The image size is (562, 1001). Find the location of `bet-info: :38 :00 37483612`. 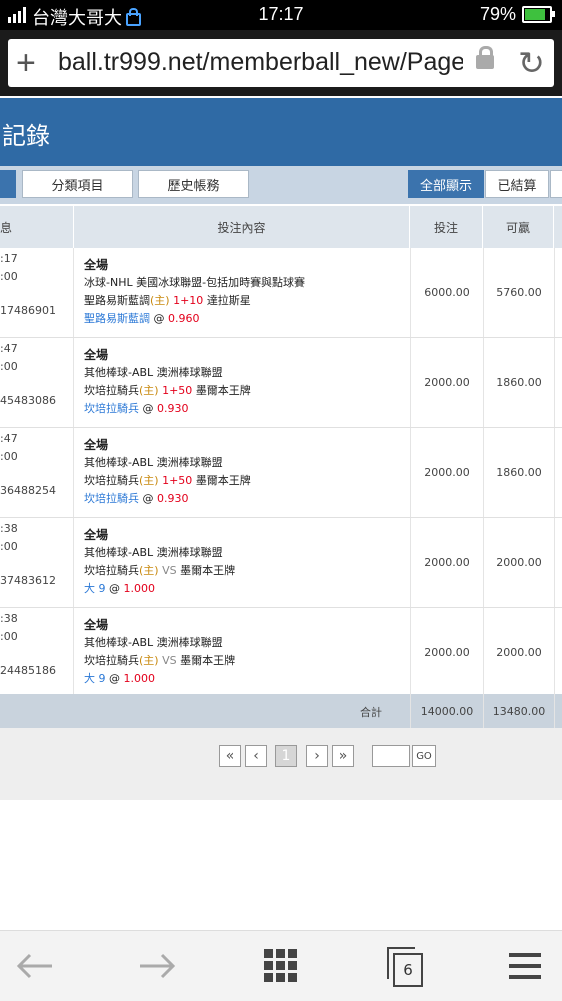

bet-info: :38 :00 37483612 is located at coordinates (37, 562).